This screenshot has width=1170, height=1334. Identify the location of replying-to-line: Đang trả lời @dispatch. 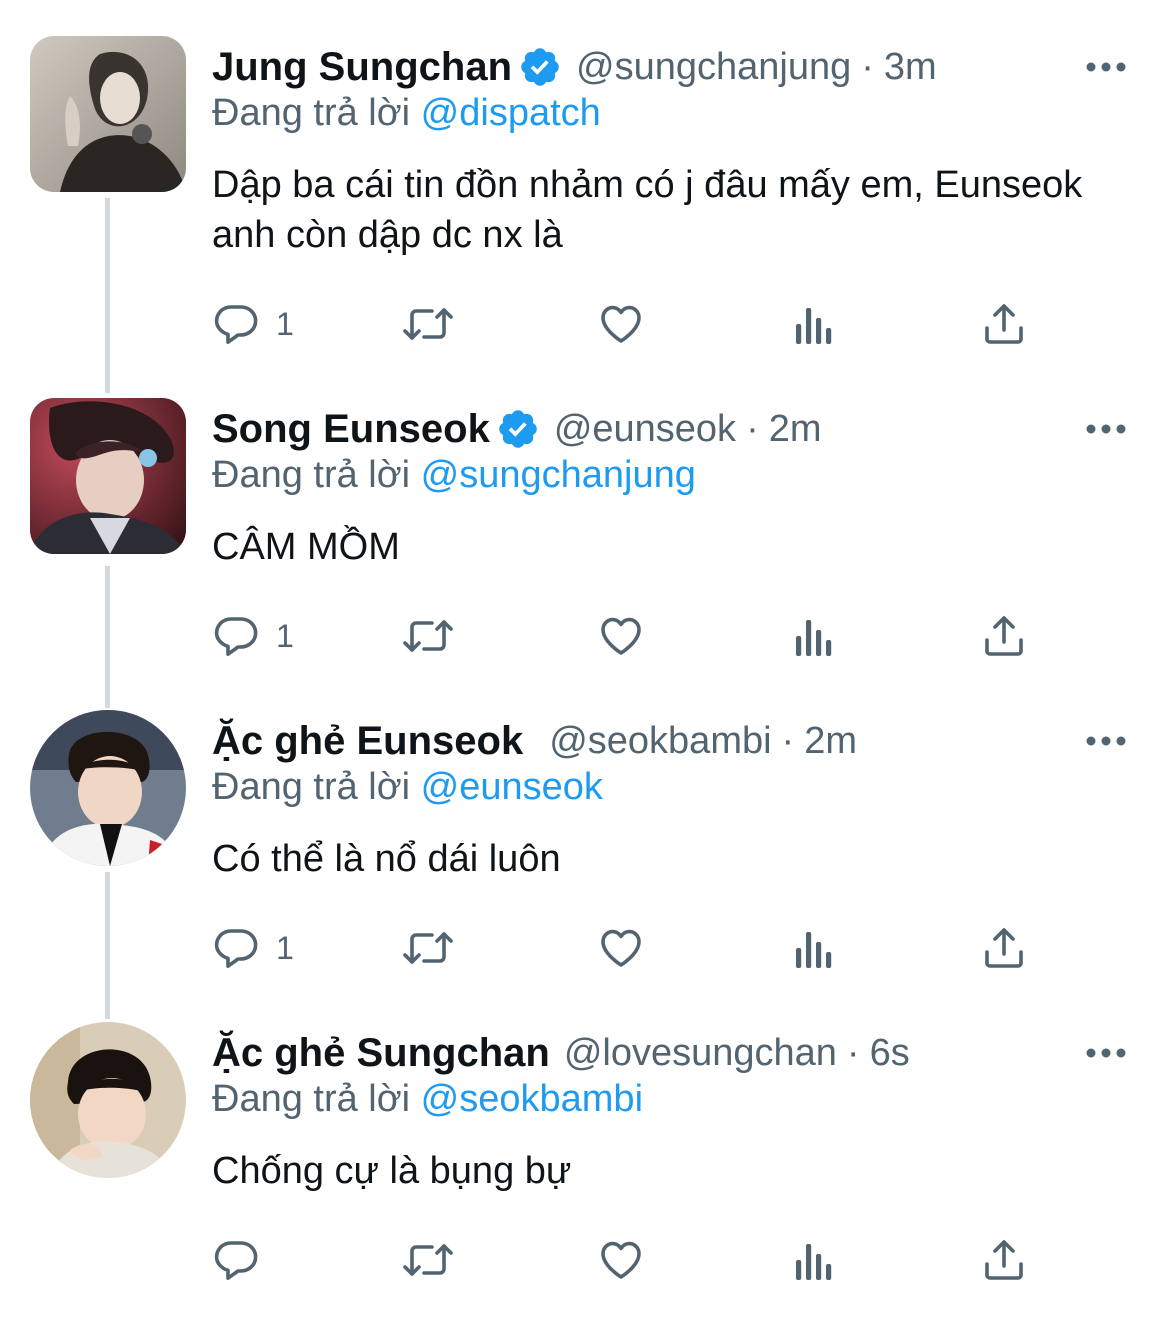
(406, 113).